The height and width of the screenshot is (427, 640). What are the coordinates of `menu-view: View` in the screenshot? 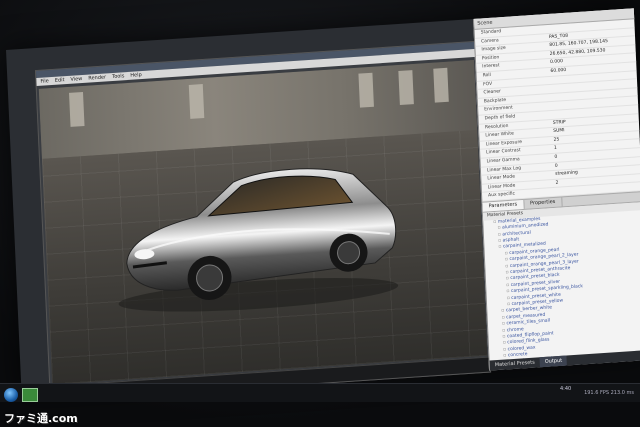 It's located at (76, 79).